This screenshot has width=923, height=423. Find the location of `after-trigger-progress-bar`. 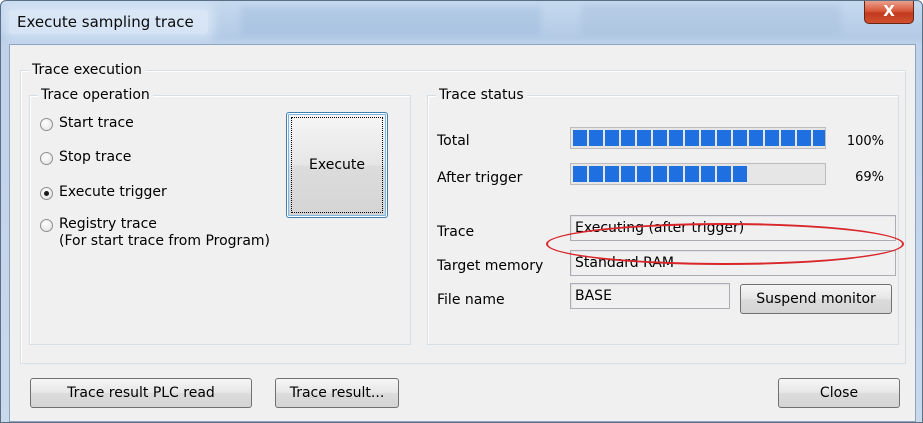

after-trigger-progress-bar is located at coordinates (698, 174).